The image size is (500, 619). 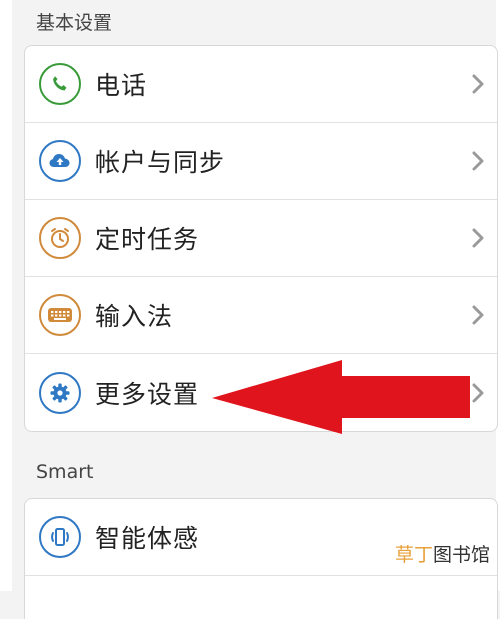 I want to click on cloud-sync-icon, so click(x=60, y=161).